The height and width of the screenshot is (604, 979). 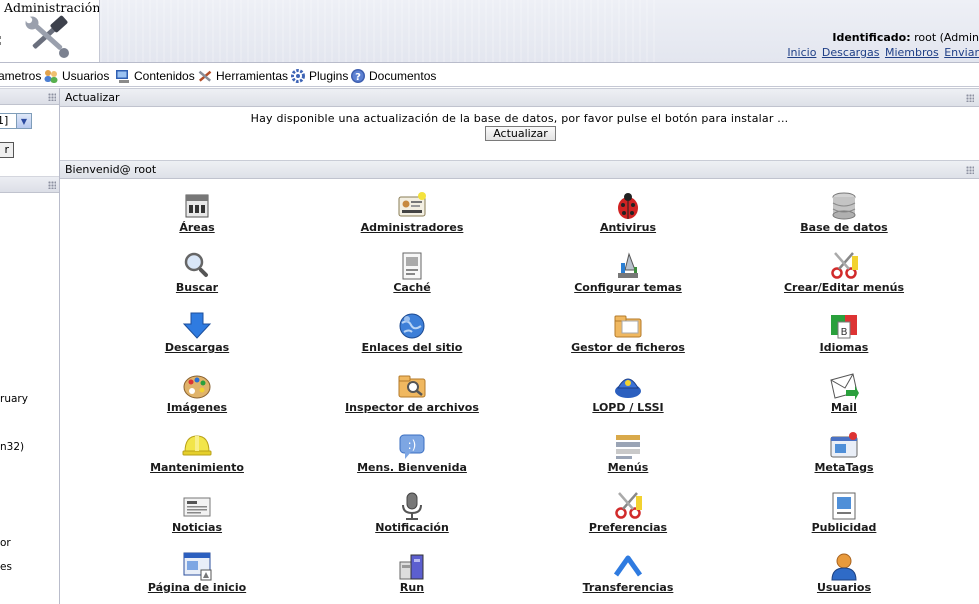 I want to click on link-miembros: Miembros, so click(x=912, y=52).